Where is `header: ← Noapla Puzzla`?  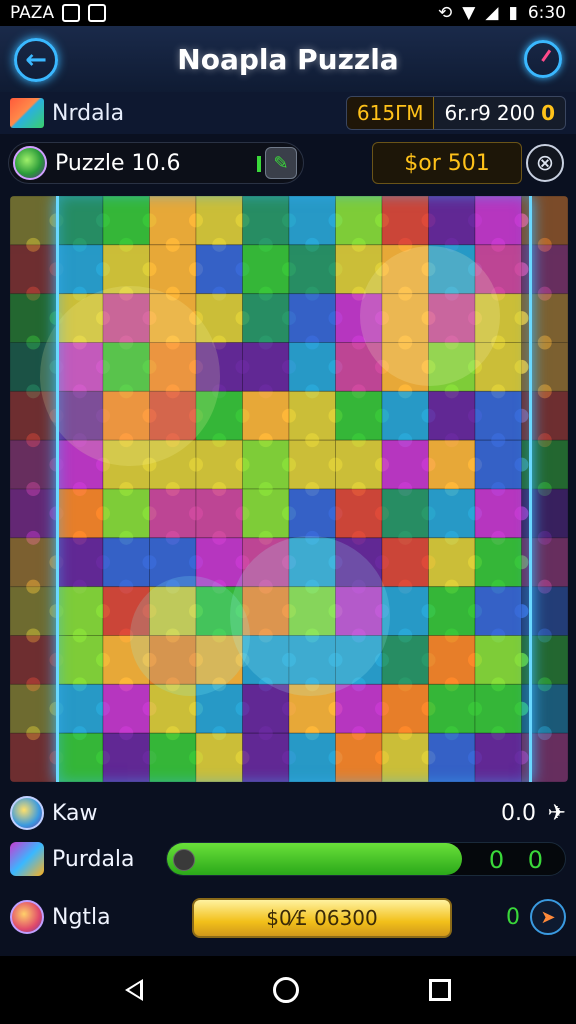
header: ← Noapla Puzzla is located at coordinates (288, 59).